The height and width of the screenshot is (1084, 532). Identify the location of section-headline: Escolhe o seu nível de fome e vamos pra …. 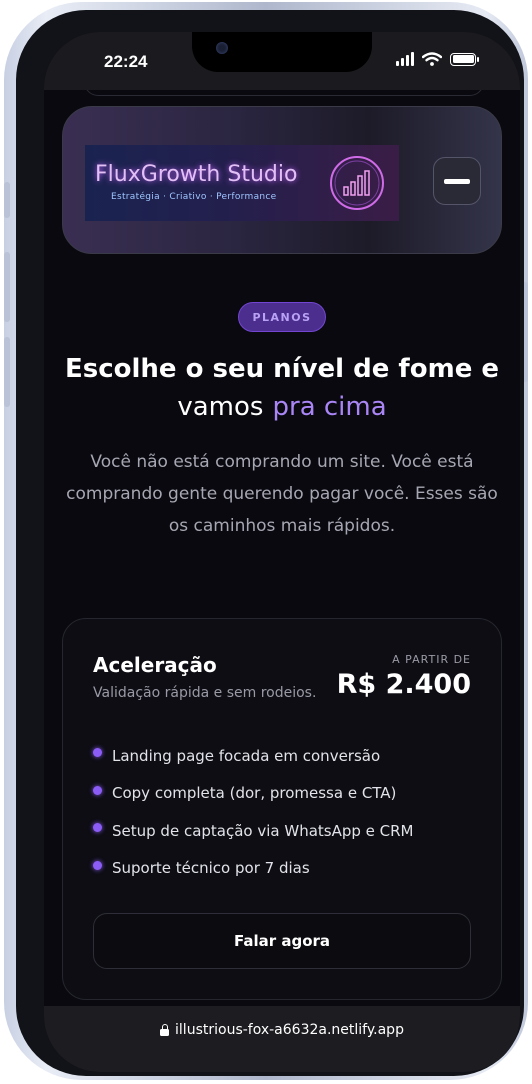
(282, 388).